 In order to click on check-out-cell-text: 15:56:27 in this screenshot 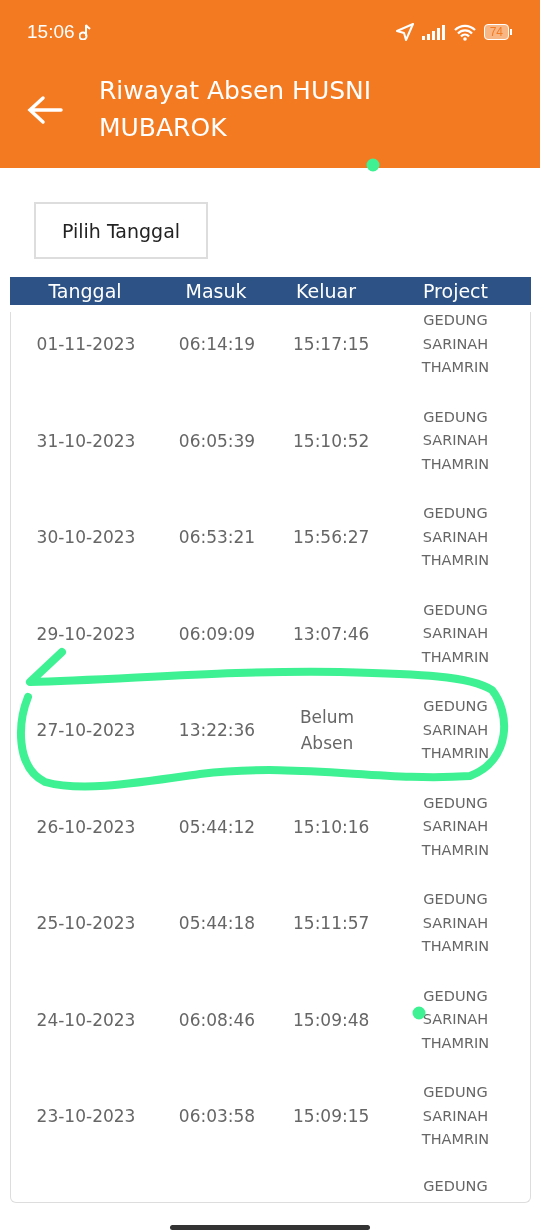, I will do `click(331, 538)`.